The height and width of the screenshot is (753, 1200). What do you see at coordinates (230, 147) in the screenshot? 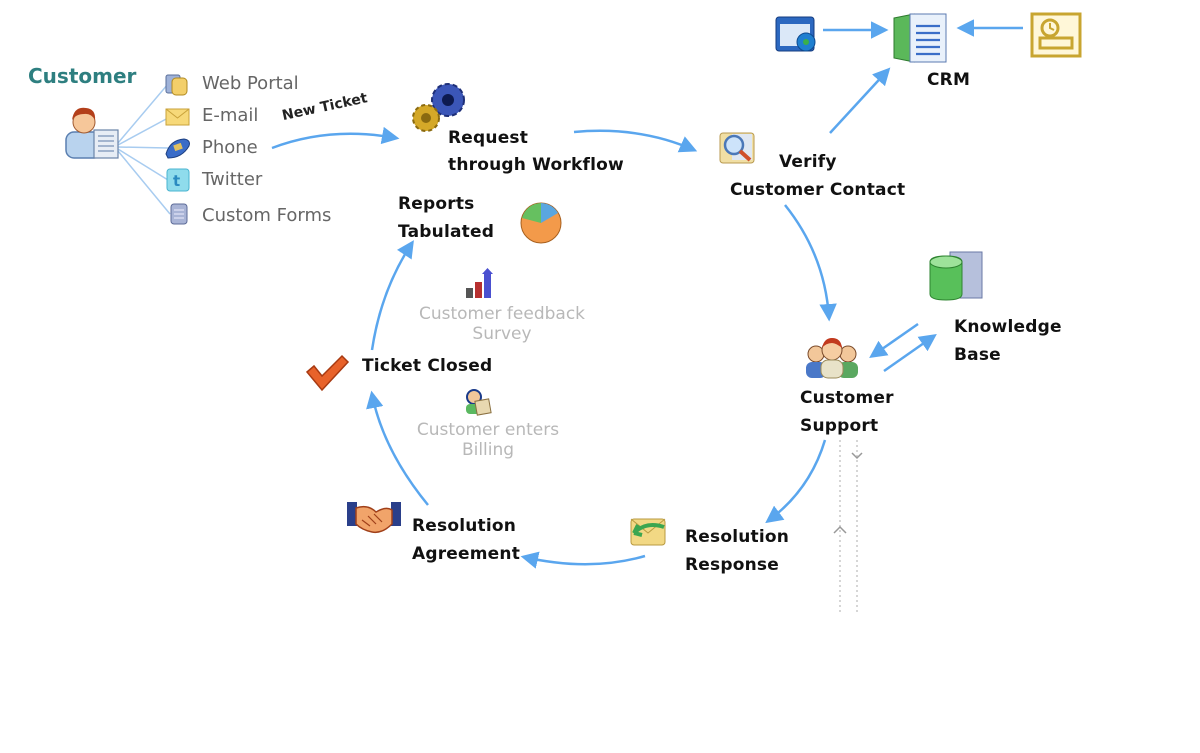
I see `channel-phone: Phone` at bounding box center [230, 147].